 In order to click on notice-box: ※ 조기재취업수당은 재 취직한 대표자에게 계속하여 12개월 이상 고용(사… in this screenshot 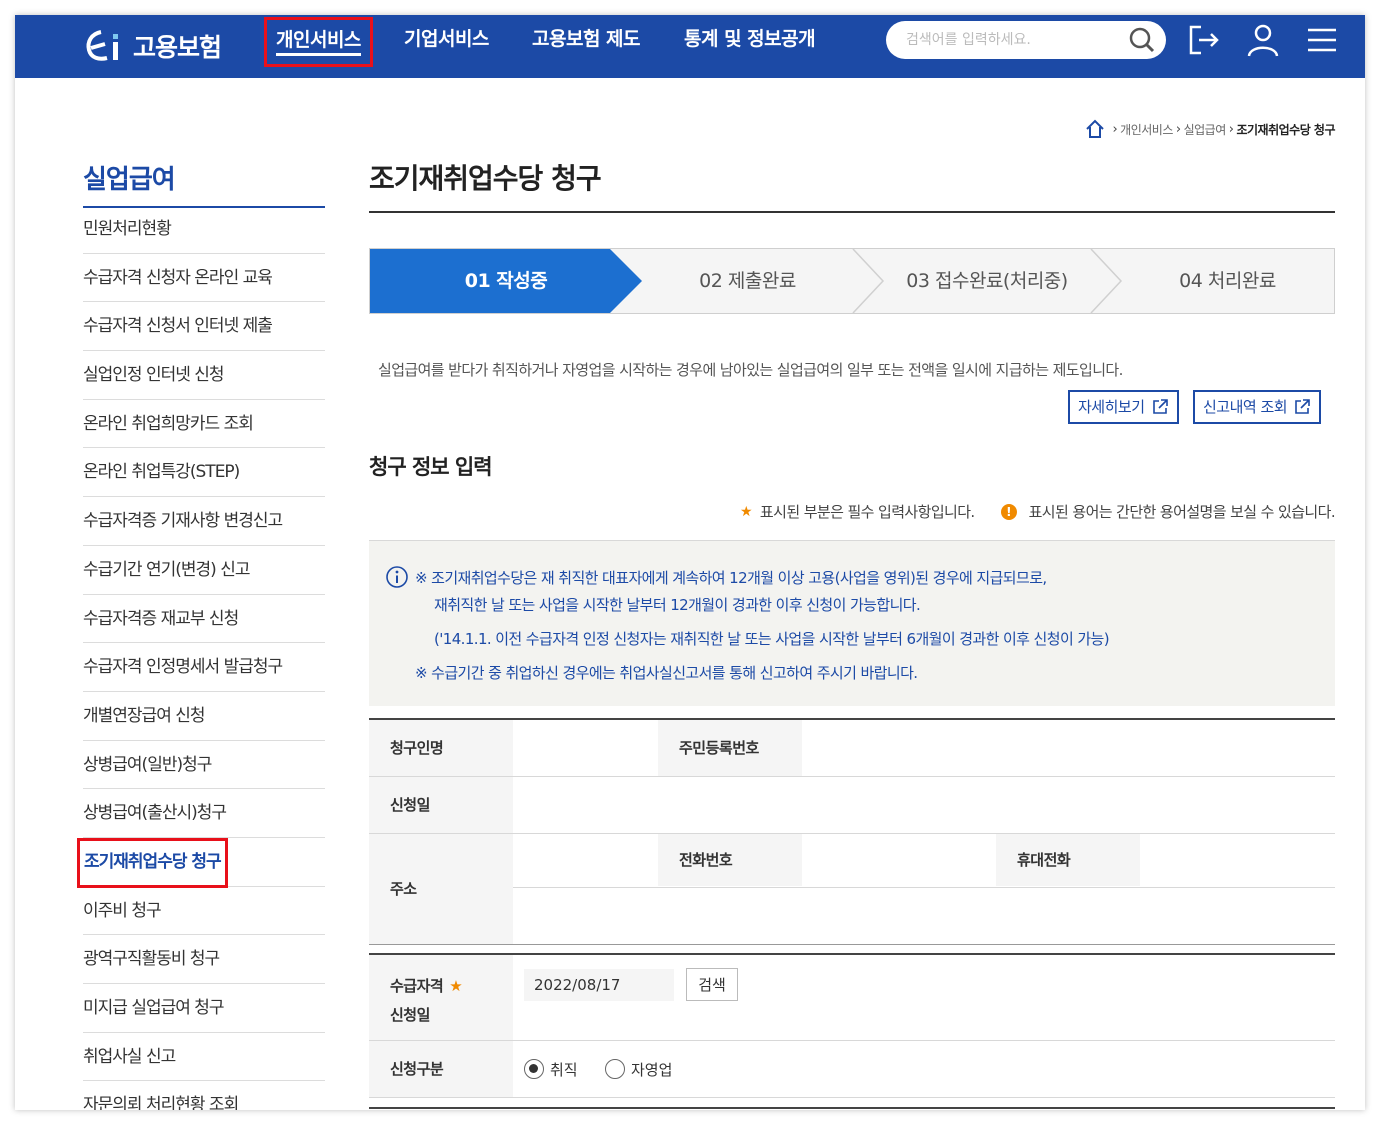, I will do `click(852, 623)`.